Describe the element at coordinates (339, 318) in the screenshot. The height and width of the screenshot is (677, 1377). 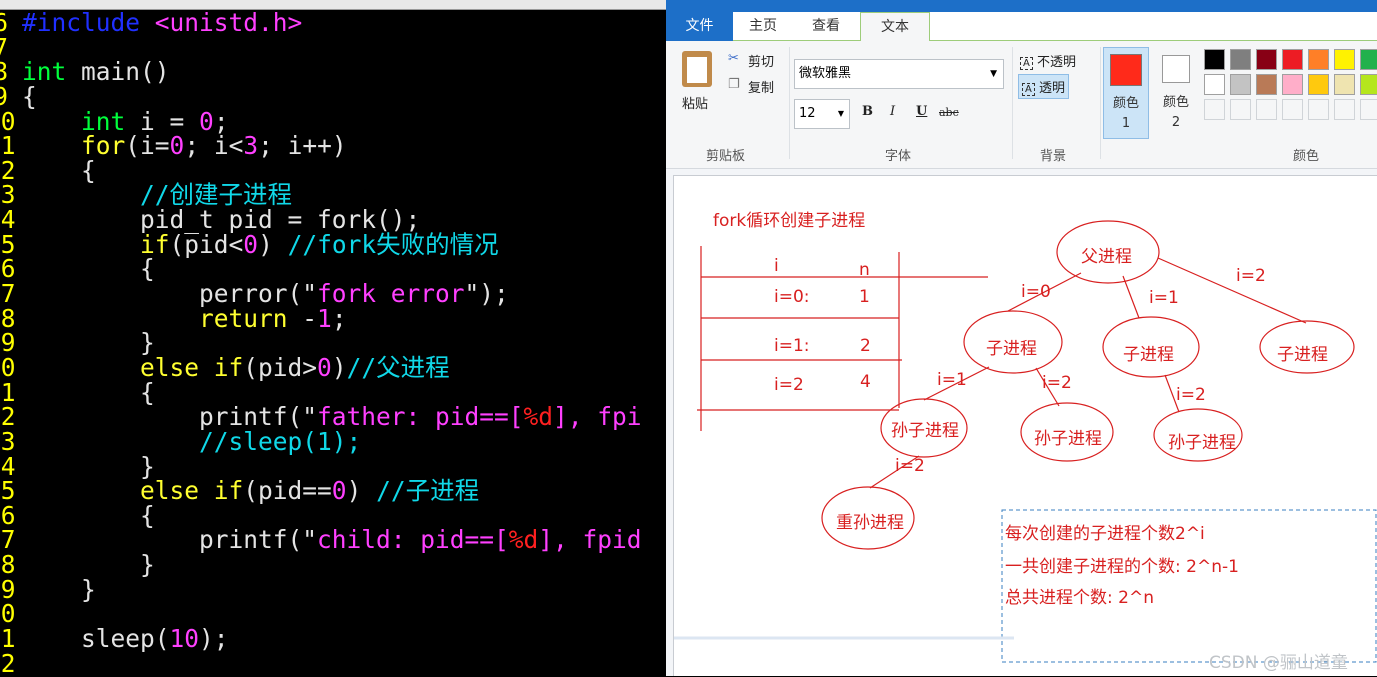
I see `code-token: ;` at that location.